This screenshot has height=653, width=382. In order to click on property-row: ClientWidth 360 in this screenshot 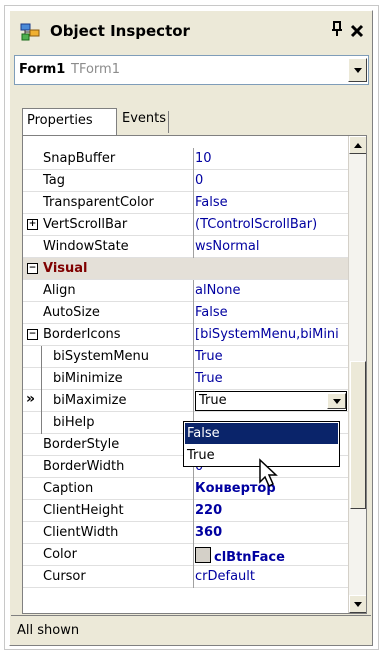, I will do `click(185, 533)`.